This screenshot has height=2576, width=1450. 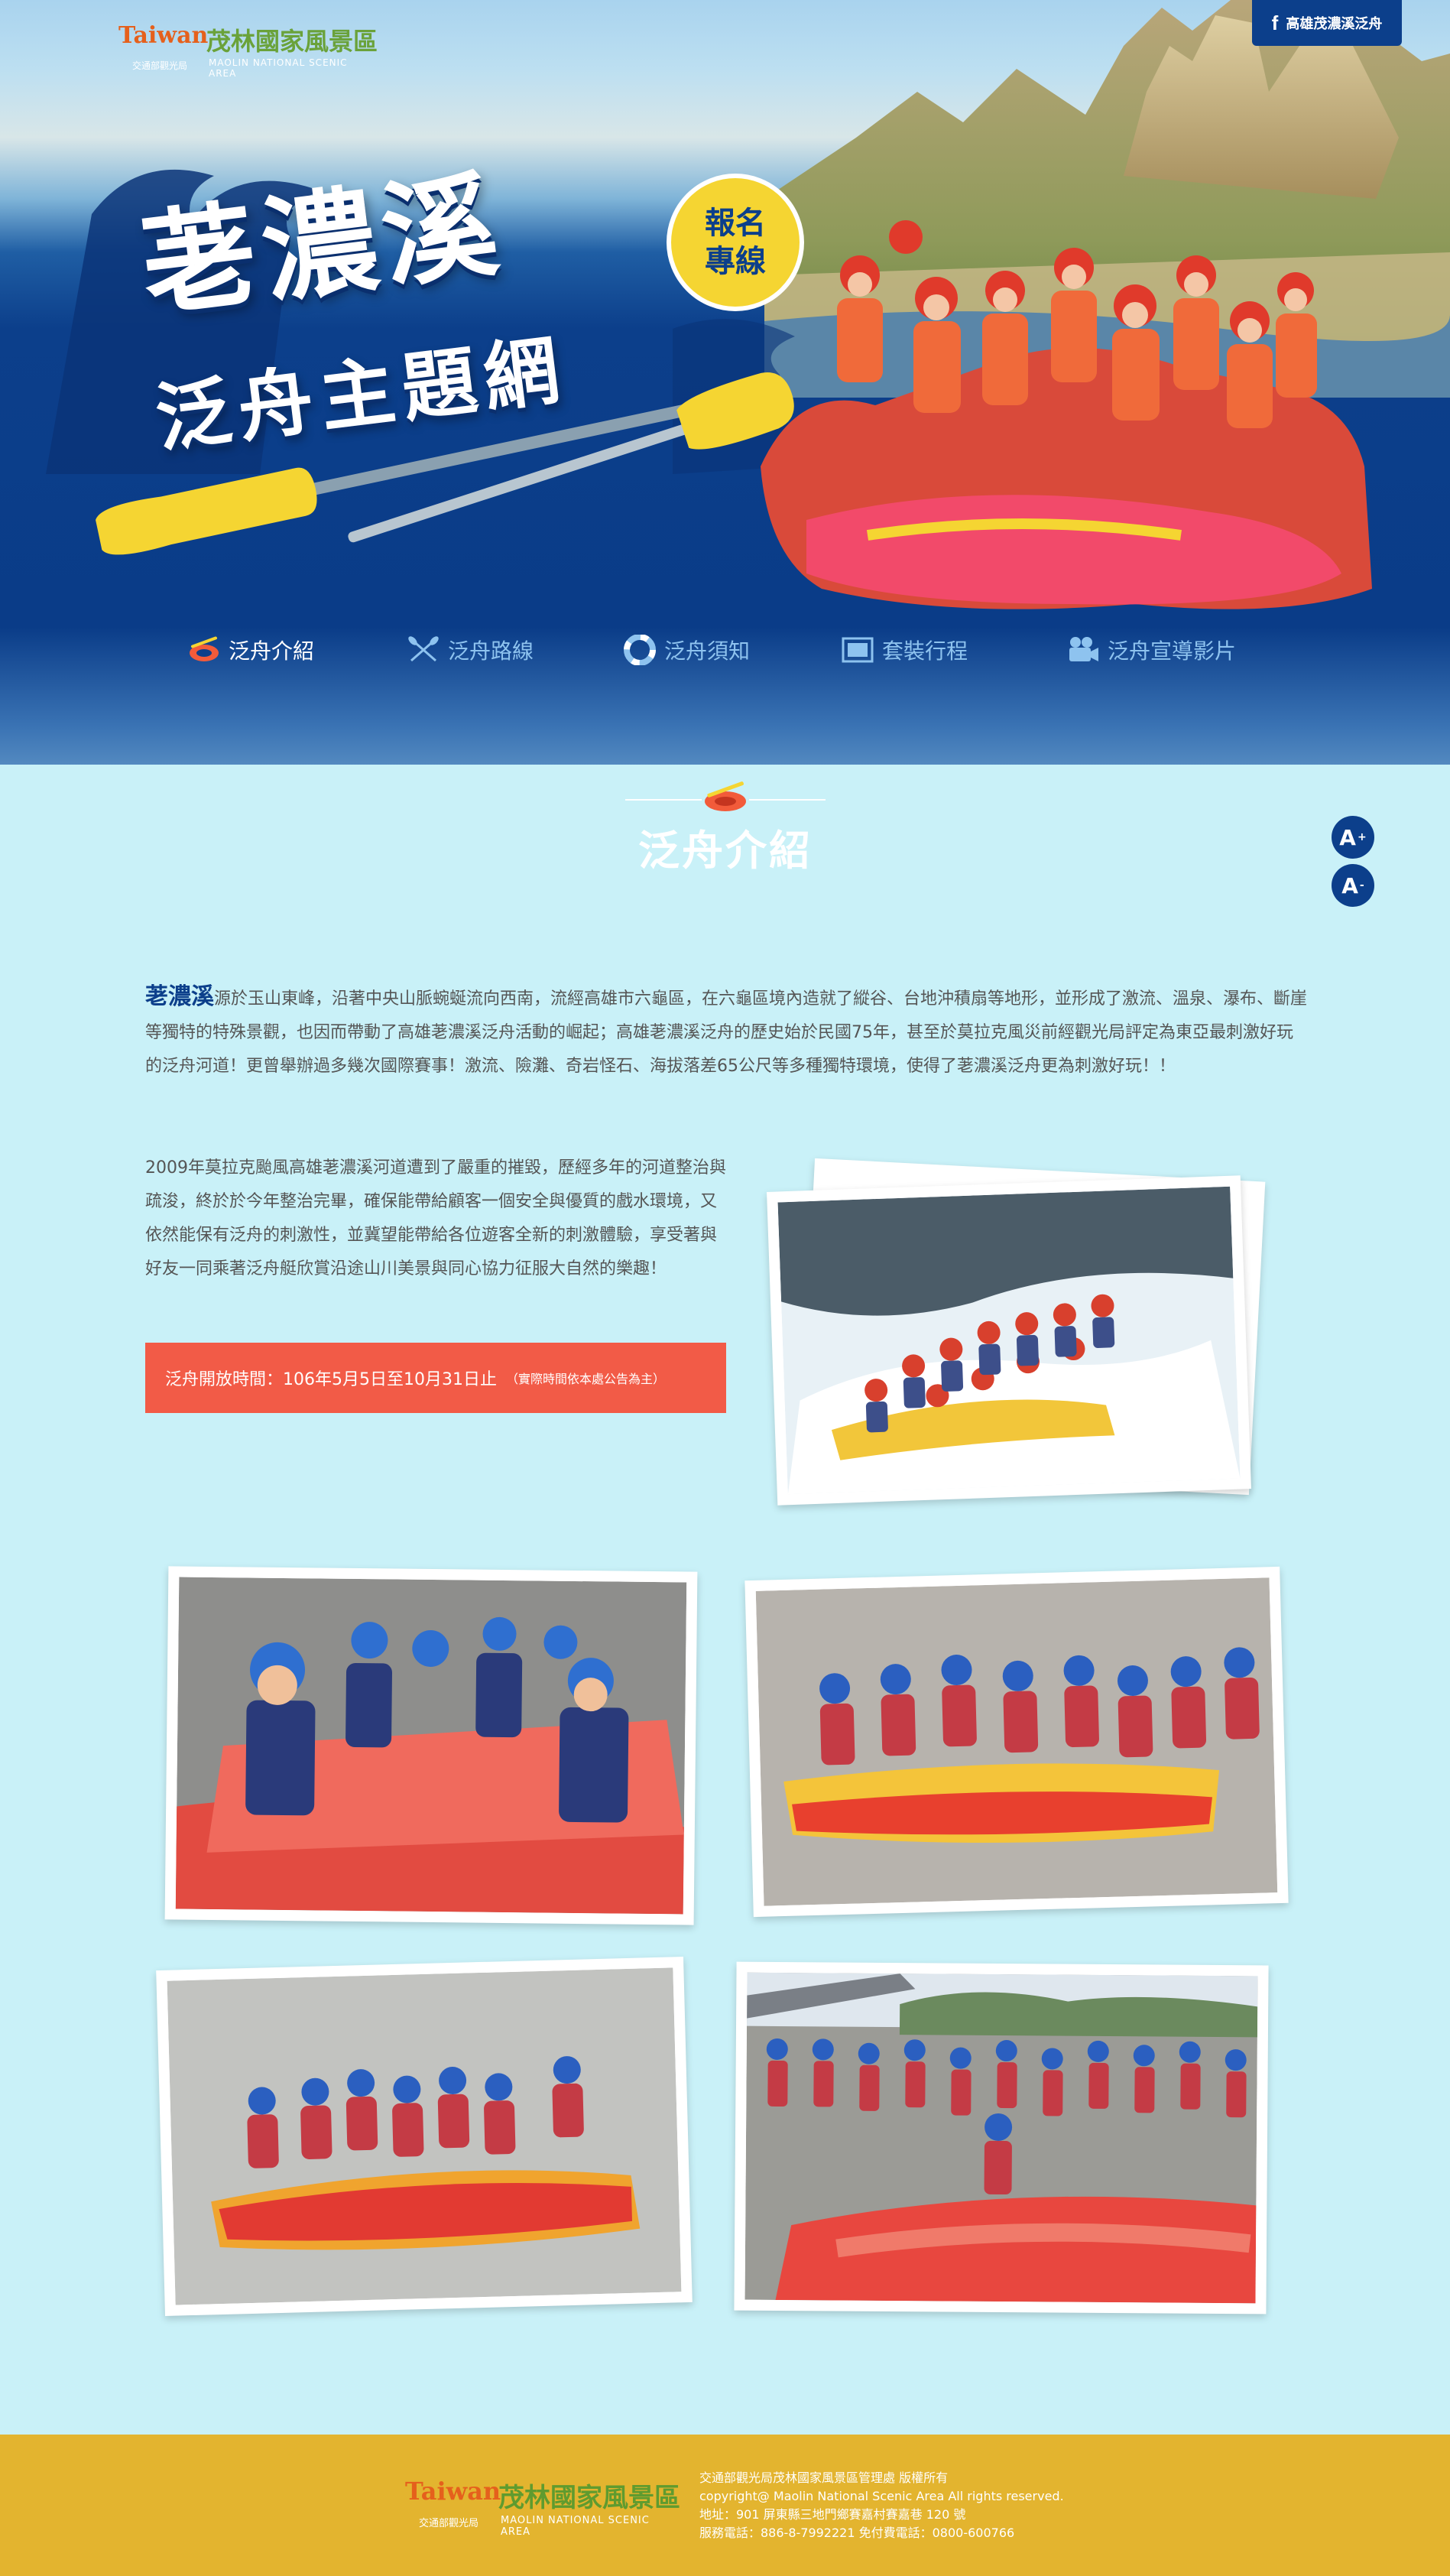 I want to click on photo-whitewater, so click(x=1009, y=1341).